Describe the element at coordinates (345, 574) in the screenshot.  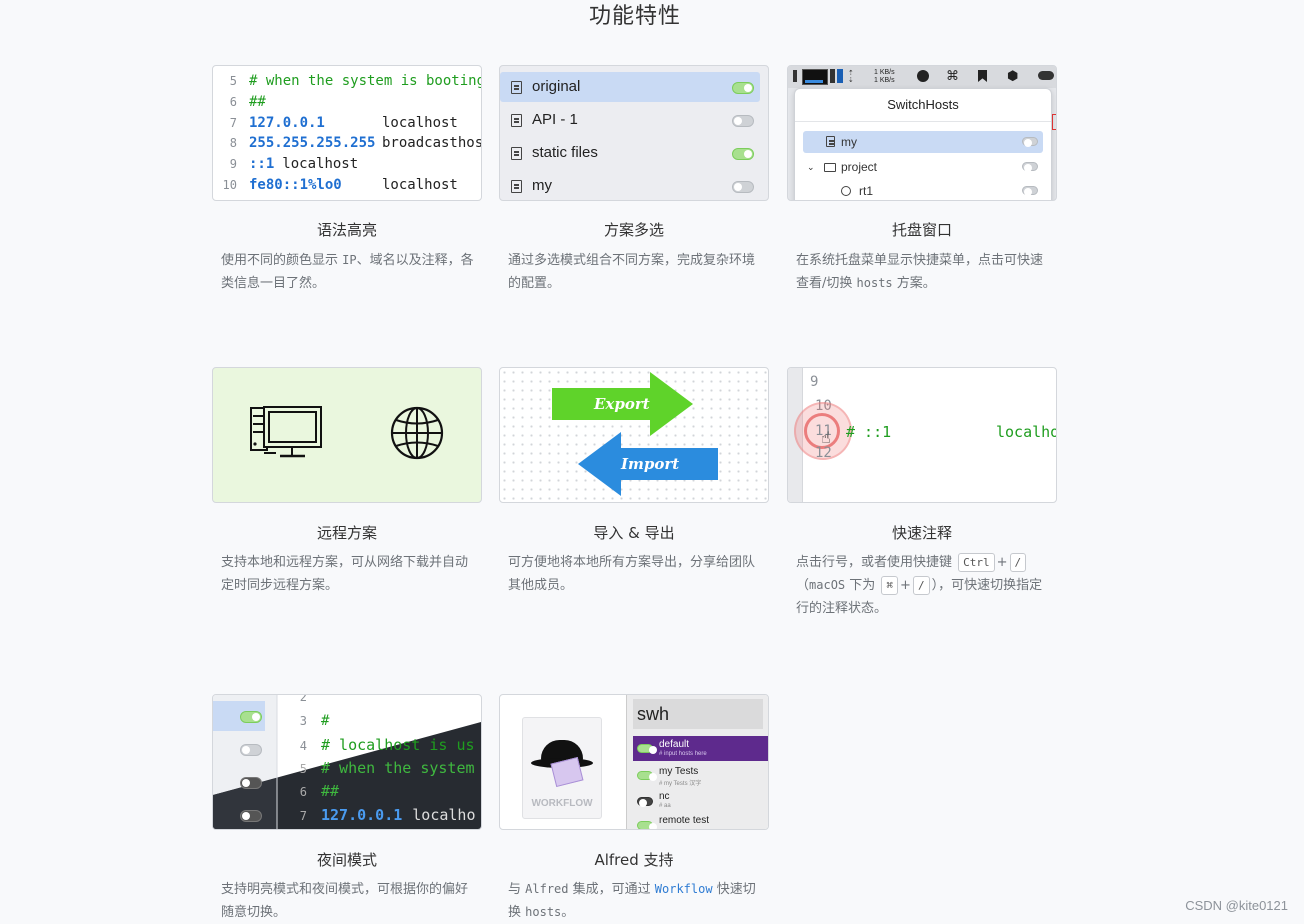
I see `feature-description: 支持本地和远程方案，可从网络下载并自动定时同步远程方案。` at that location.